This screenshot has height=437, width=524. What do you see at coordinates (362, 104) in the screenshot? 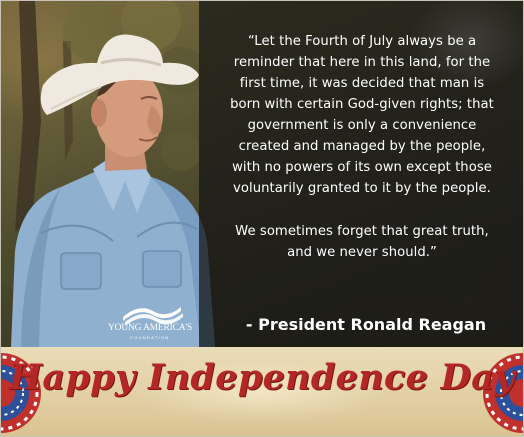
I see `quote-line: born with certain God-given rights; that` at bounding box center [362, 104].